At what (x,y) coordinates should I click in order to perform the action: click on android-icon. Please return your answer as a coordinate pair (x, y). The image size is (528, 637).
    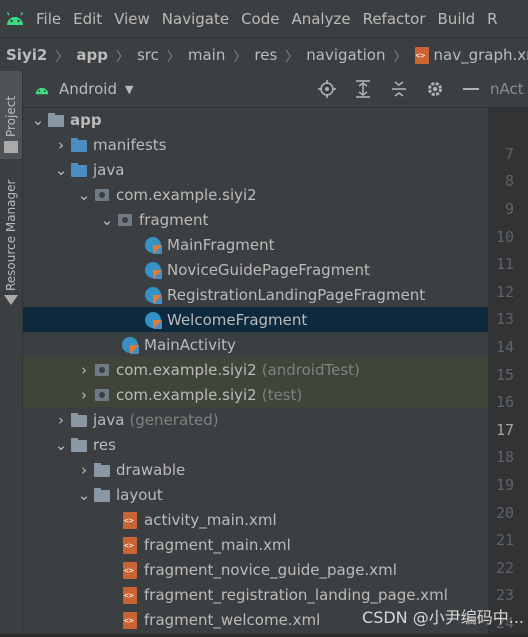
    Looking at the image, I should click on (42, 89).